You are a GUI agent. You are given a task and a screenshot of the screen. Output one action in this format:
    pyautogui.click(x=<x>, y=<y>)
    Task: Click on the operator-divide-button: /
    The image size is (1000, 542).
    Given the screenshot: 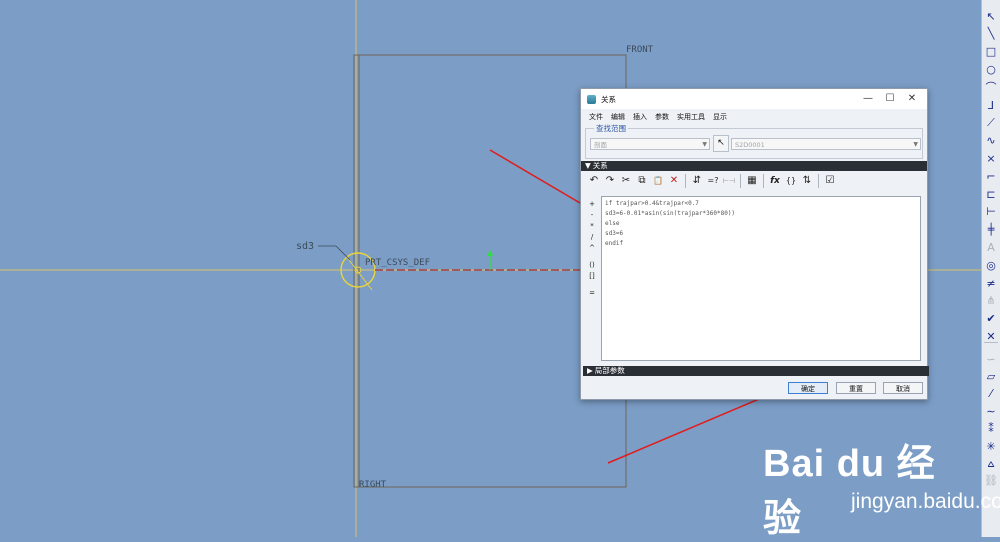 What is the action you would take?
    pyautogui.click(x=592, y=237)
    